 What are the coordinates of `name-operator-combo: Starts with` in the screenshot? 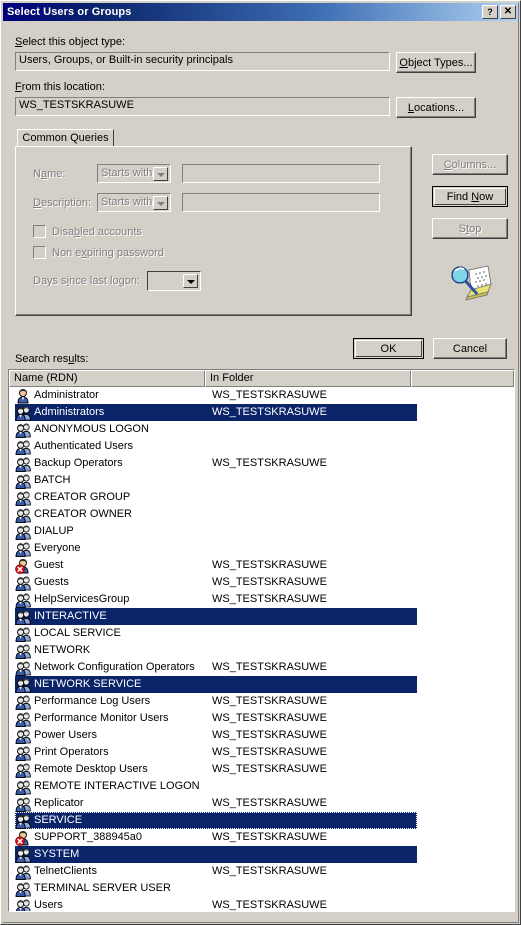 It's located at (134, 173).